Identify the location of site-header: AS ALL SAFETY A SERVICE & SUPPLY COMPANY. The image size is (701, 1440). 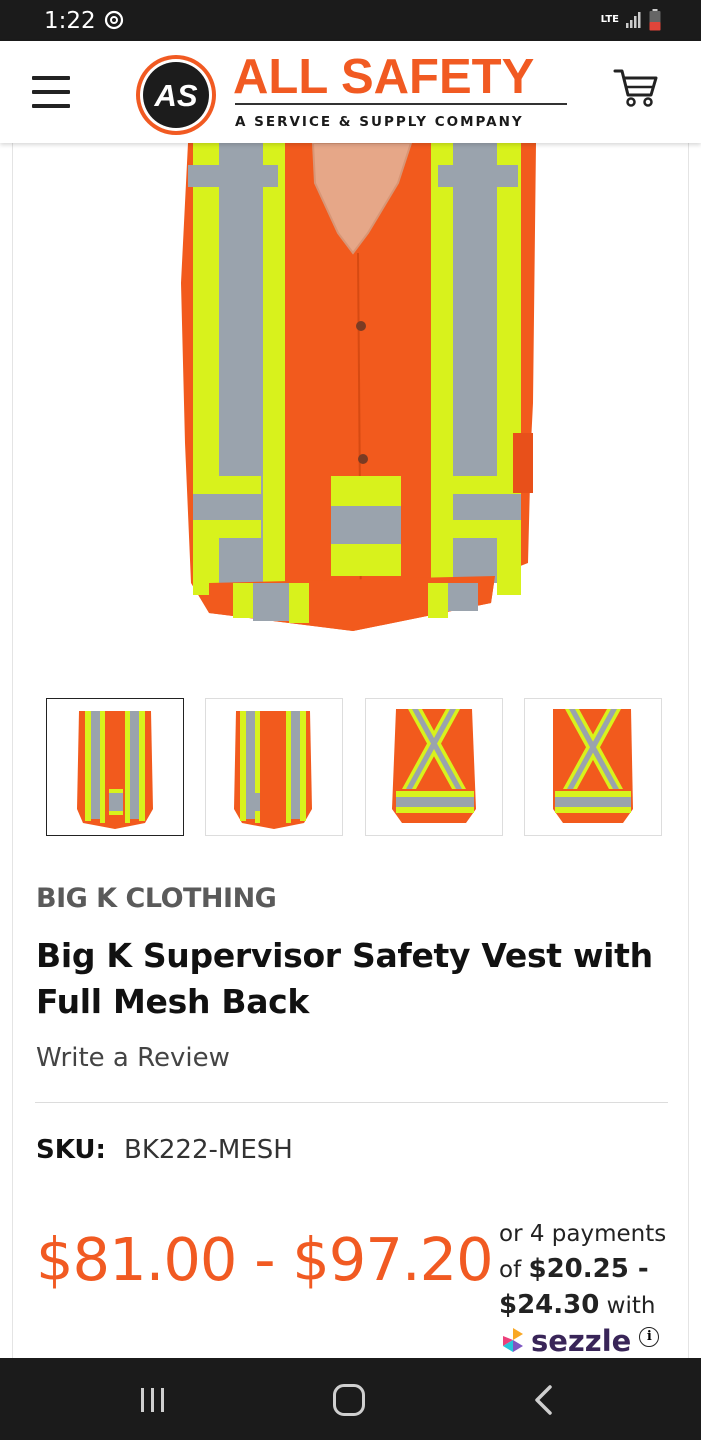
(350, 92).